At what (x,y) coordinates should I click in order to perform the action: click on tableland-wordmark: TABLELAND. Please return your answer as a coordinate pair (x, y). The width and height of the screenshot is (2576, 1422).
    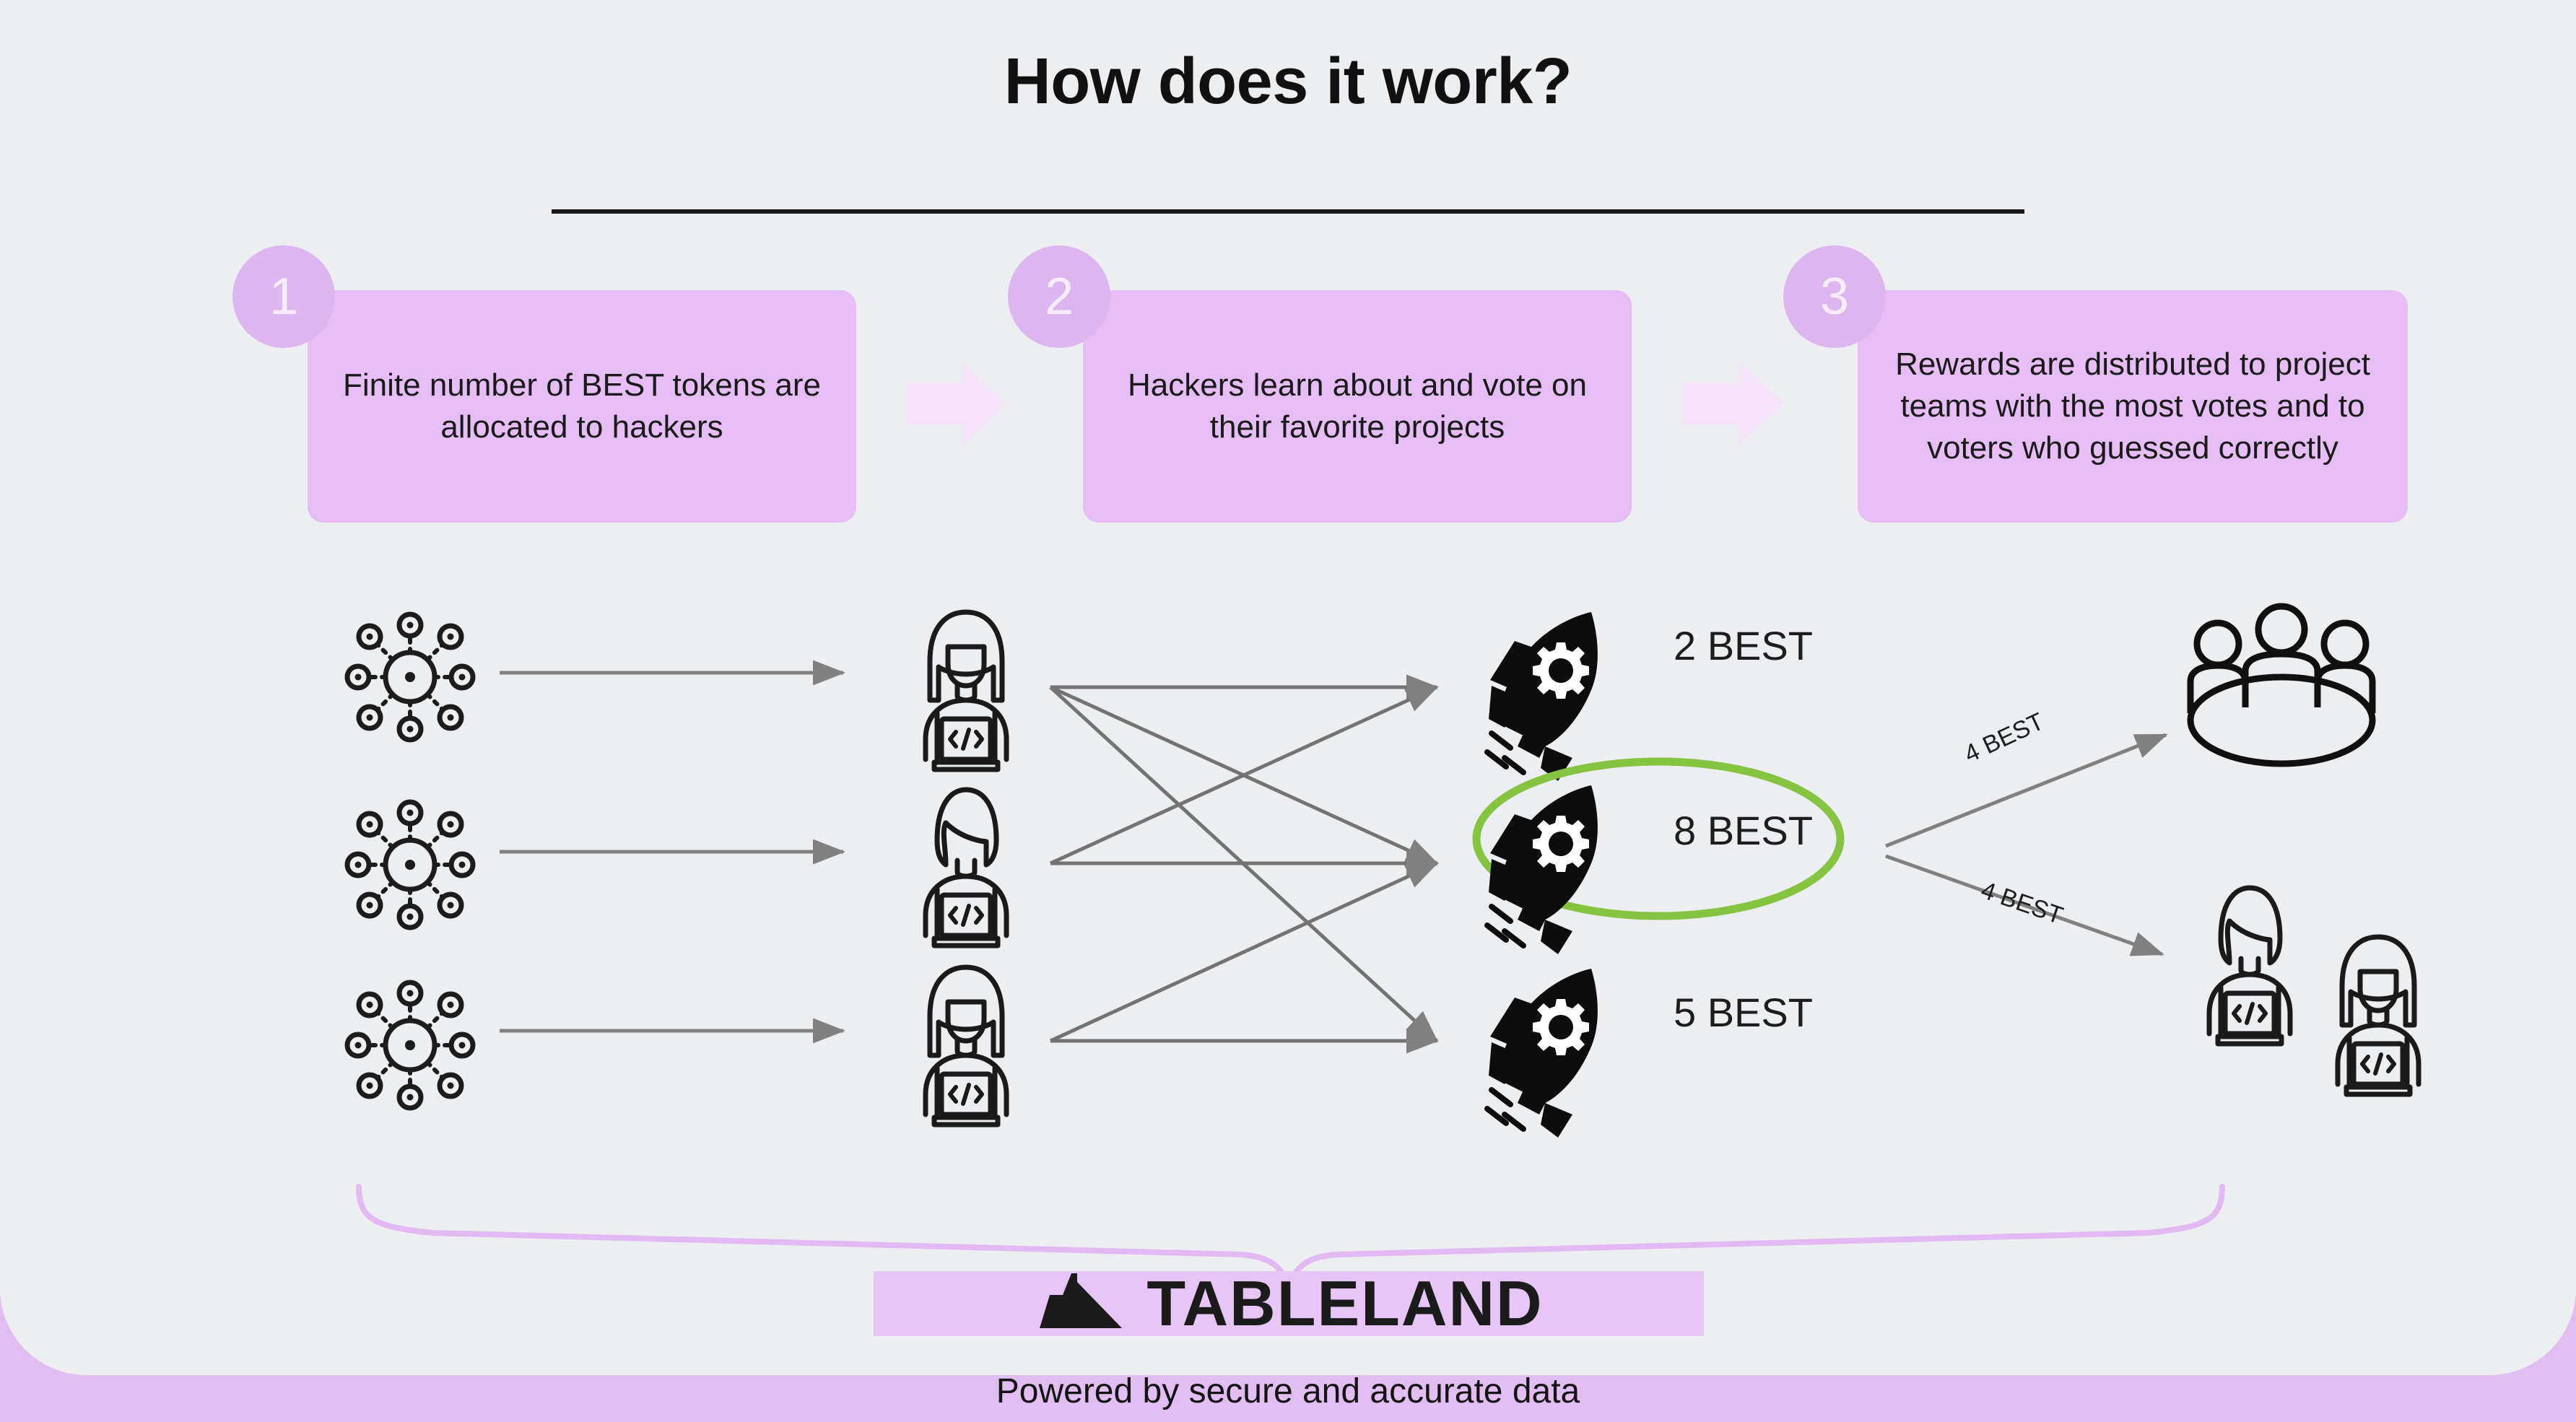
    Looking at the image, I should click on (1345, 1304).